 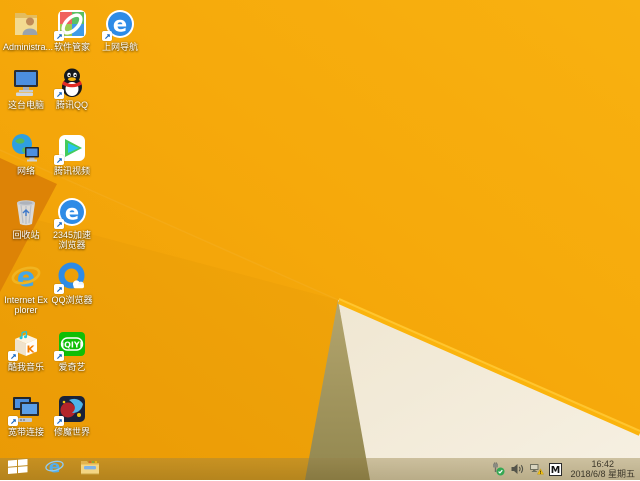 What do you see at coordinates (72, 300) in the screenshot?
I see `desktop-icon-label: QQ浏览器` at bounding box center [72, 300].